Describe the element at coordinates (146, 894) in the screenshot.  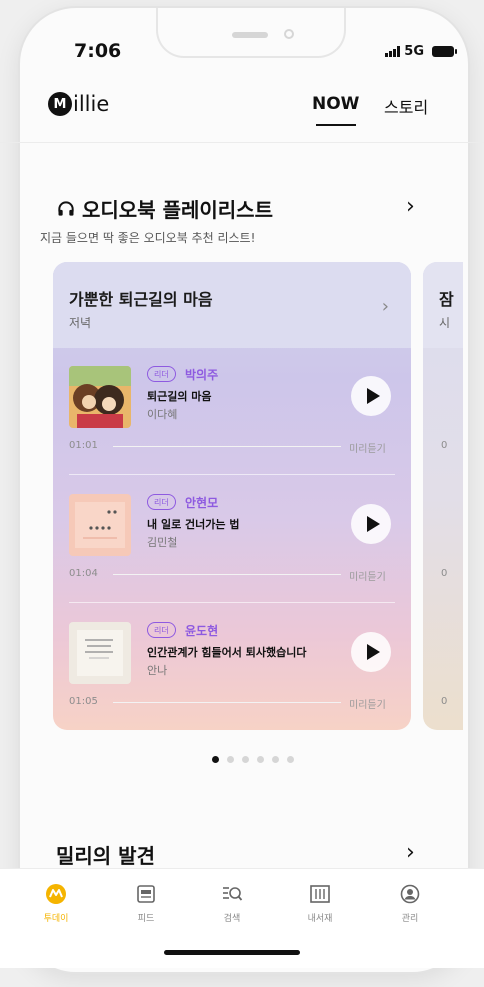
I see `feed-icon` at that location.